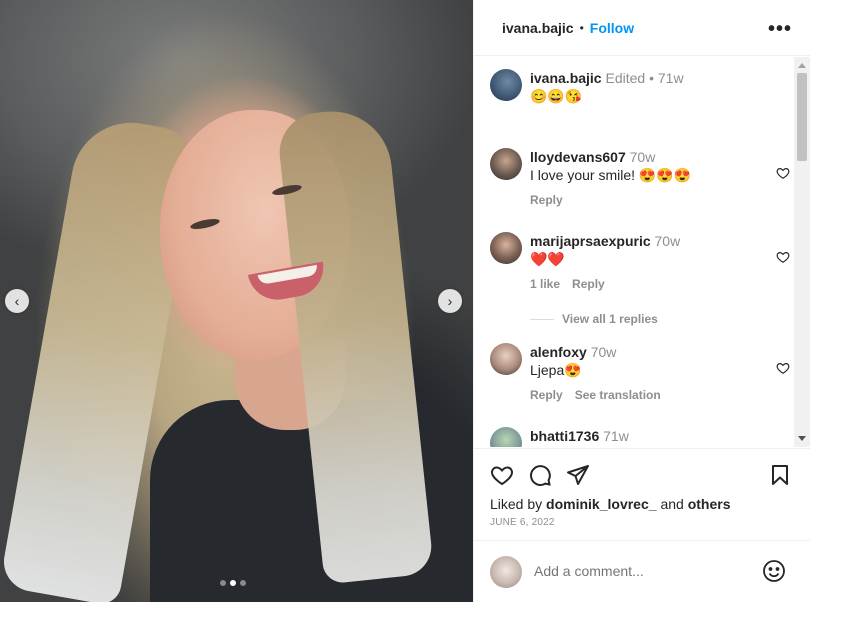  I want to click on view-replies-label: View all 1 replies, so click(610, 319).